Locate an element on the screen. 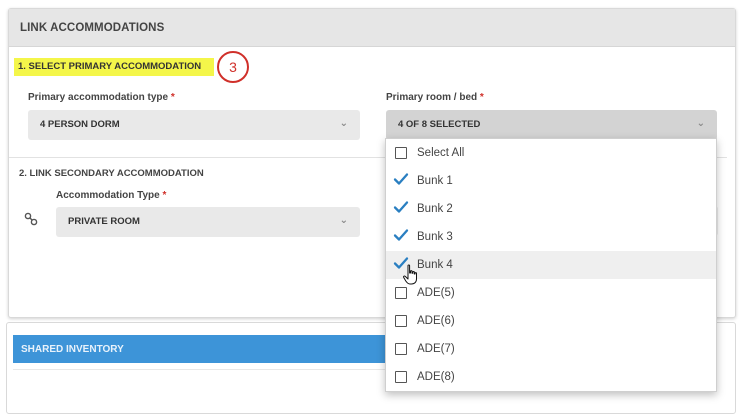  option-checked: Bunk 1 is located at coordinates (551, 181).